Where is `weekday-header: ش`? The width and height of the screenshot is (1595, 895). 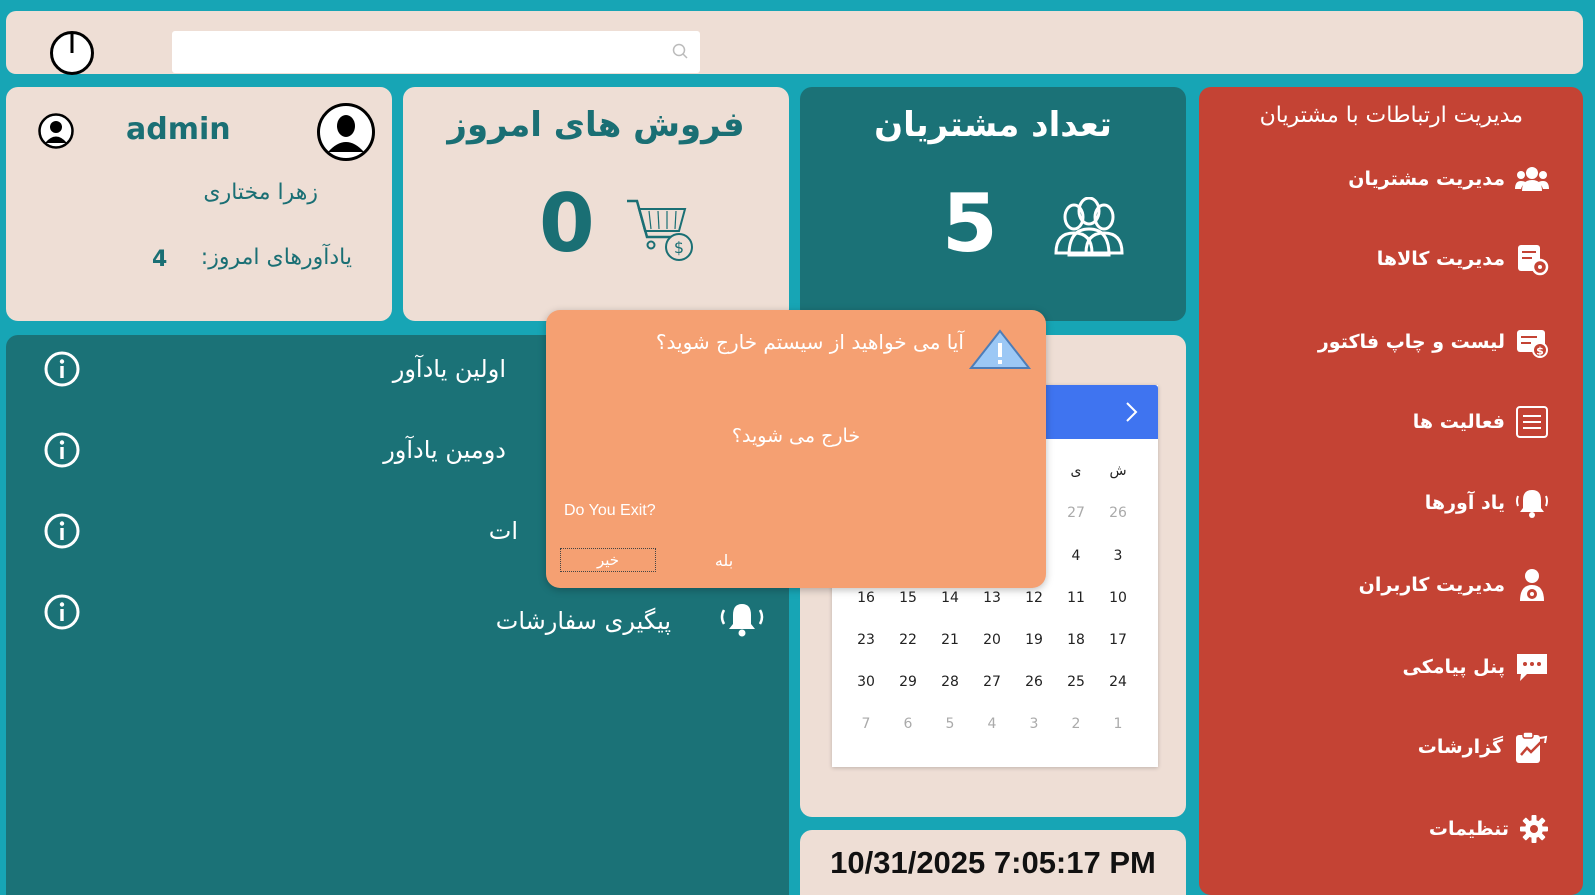
weekday-header: ش is located at coordinates (1118, 471).